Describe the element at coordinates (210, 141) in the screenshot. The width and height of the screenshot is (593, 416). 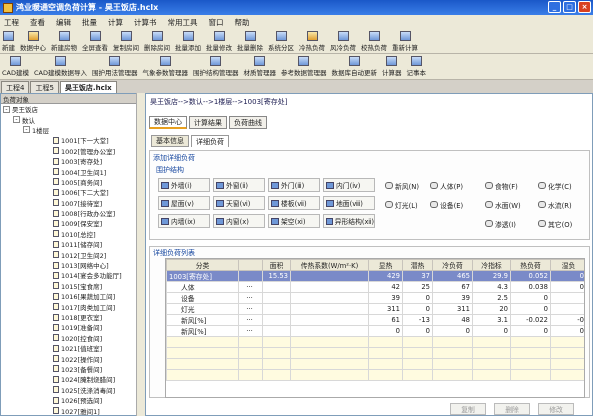
I see `tab-detailed-load: 详细负荷` at that location.